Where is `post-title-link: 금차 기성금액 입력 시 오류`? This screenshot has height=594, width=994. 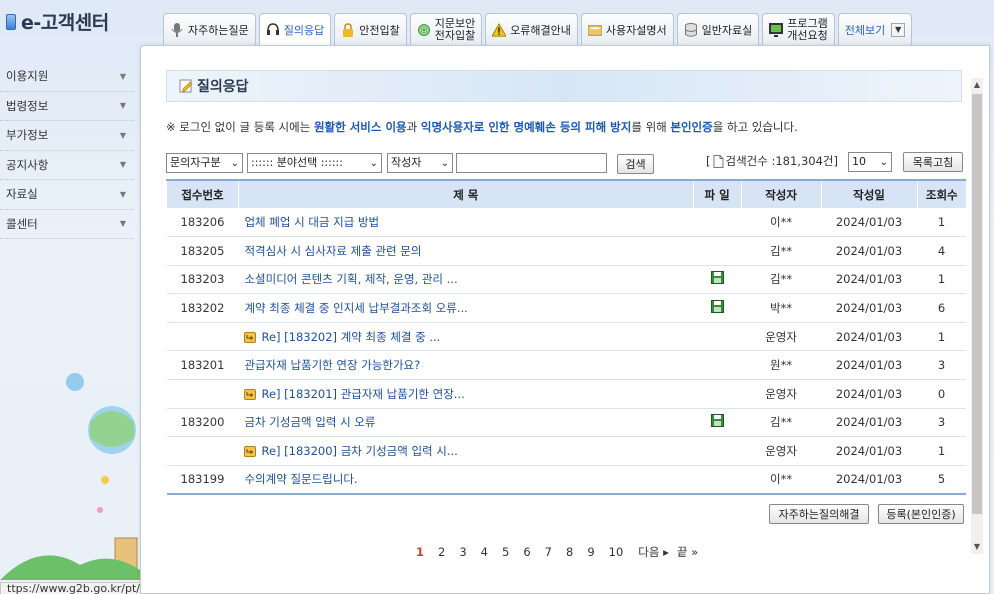
post-title-link: 금차 기성금액 입력 시 오류 is located at coordinates (309, 422).